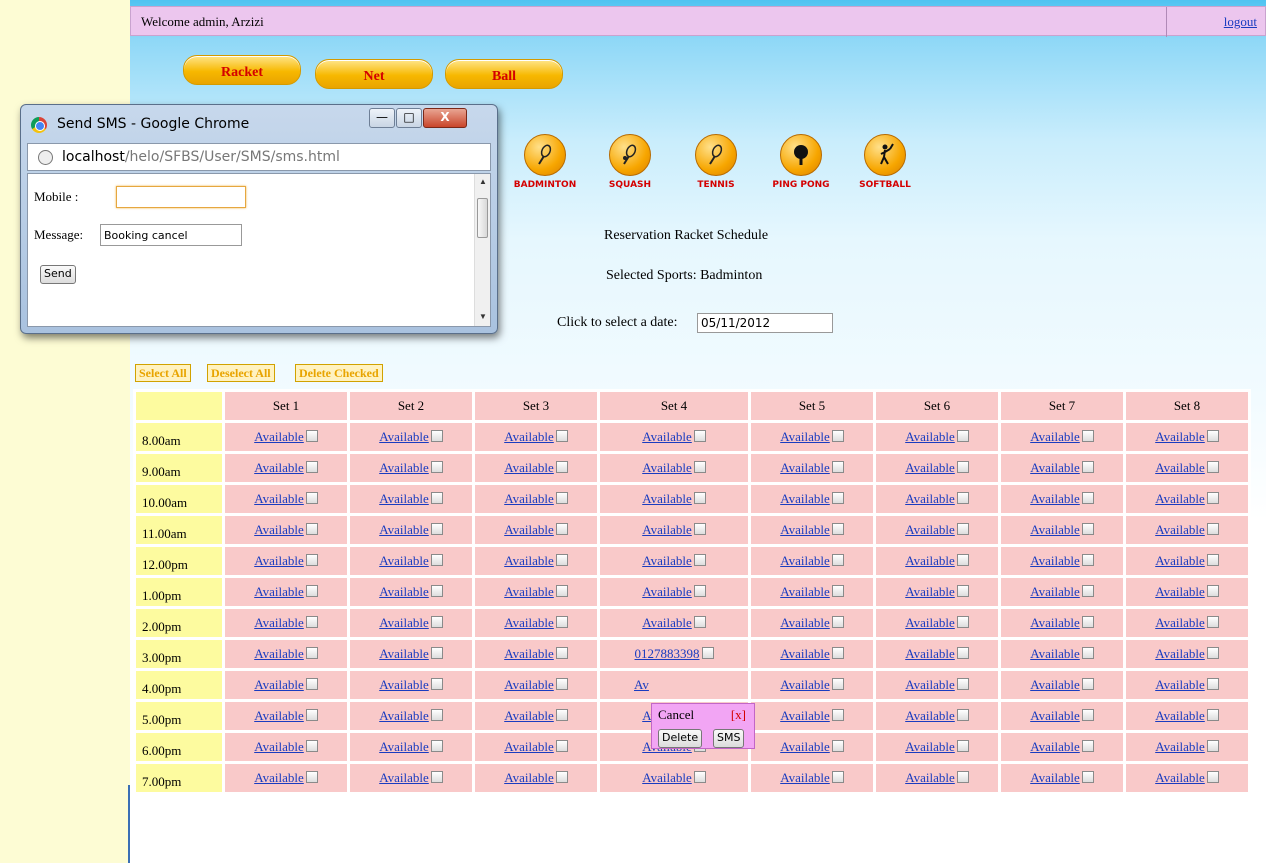  Describe the element at coordinates (1240, 22) in the screenshot. I see `logout-link: logout` at that location.